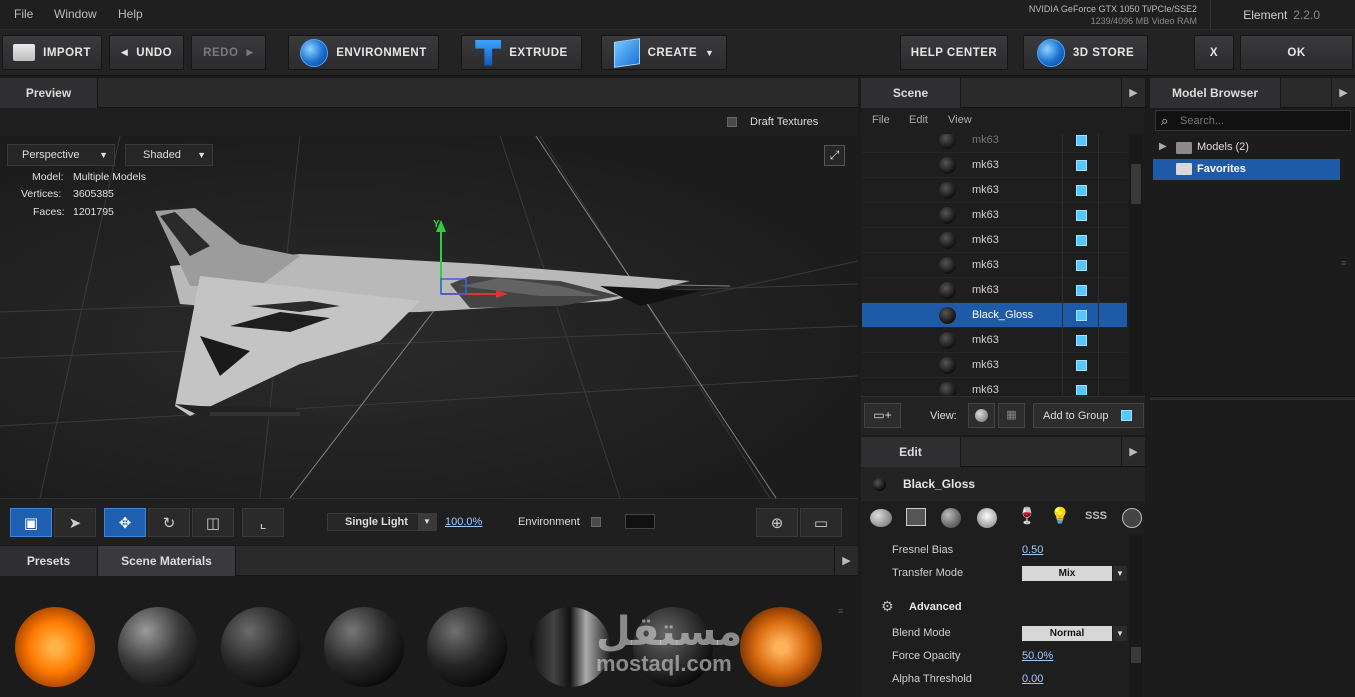 This screenshot has width=1355, height=697. Describe the element at coordinates (1246, 169) in the screenshot. I see `tree-item-favorites: Favorites` at that location.